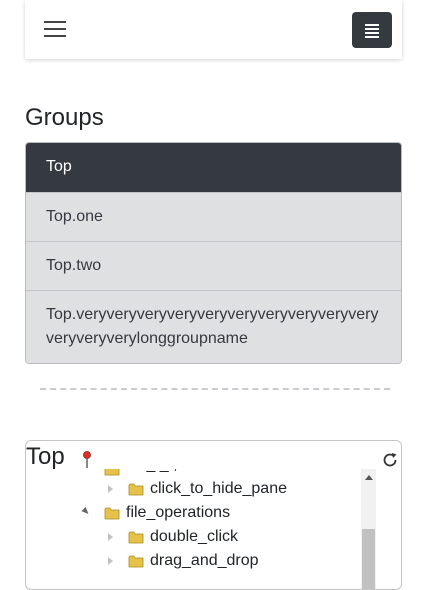 This screenshot has height=590, width=431. Describe the element at coordinates (194, 537) in the screenshot. I see `tree-node-label: double_click` at that location.